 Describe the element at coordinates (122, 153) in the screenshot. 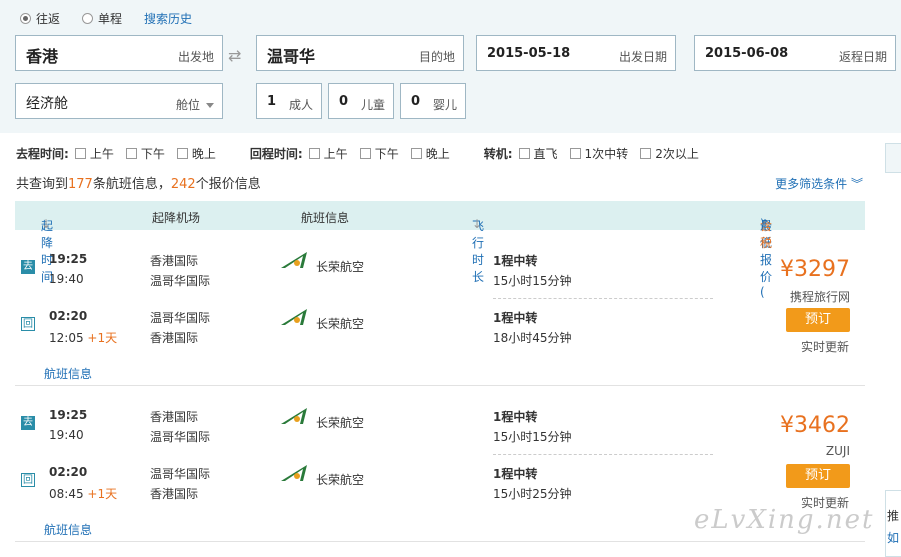

I see `depart-time-filter: 去程时间: 上午 下午 晚上` at that location.